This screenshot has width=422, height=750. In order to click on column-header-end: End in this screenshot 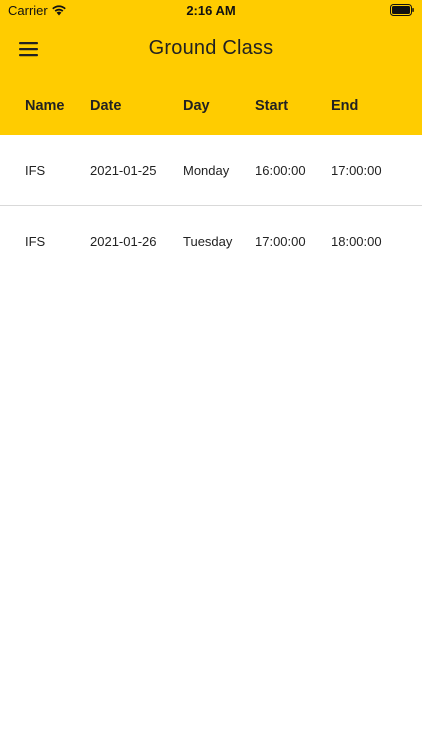, I will do `click(345, 106)`.